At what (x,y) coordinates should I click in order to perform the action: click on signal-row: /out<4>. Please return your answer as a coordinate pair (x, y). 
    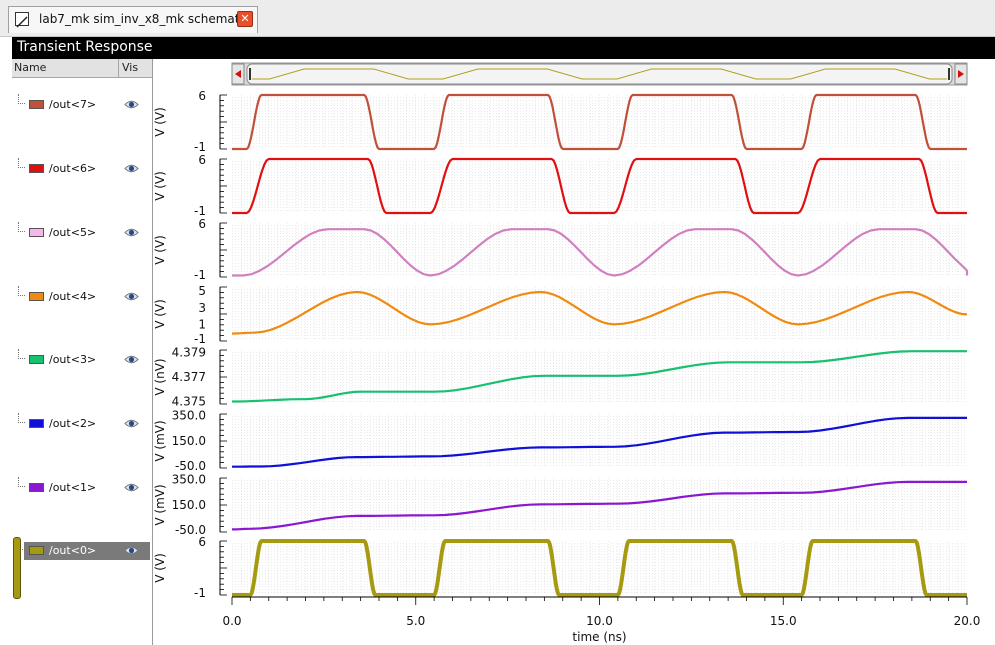
    Looking at the image, I should click on (82, 296).